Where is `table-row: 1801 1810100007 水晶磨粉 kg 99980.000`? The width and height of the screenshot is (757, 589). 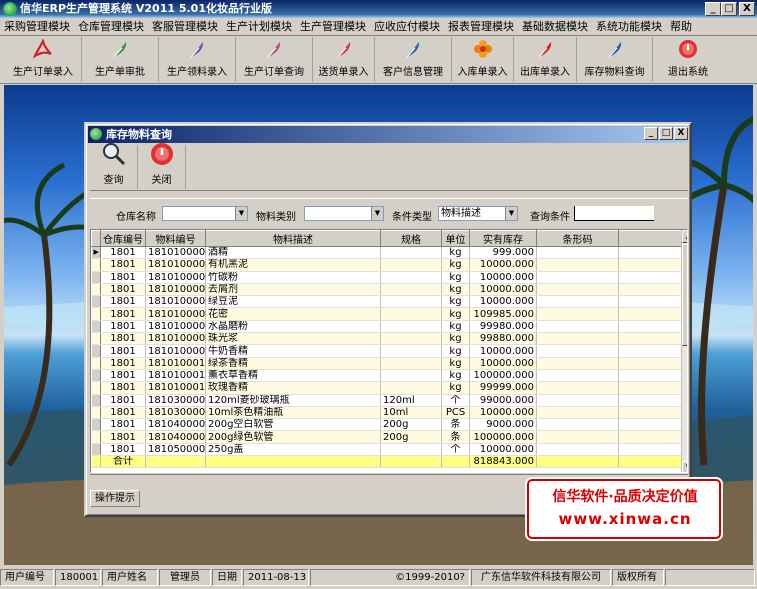
table-row: 1801 1810100007 水晶磨粉 kg 99980.000 is located at coordinates (386, 327).